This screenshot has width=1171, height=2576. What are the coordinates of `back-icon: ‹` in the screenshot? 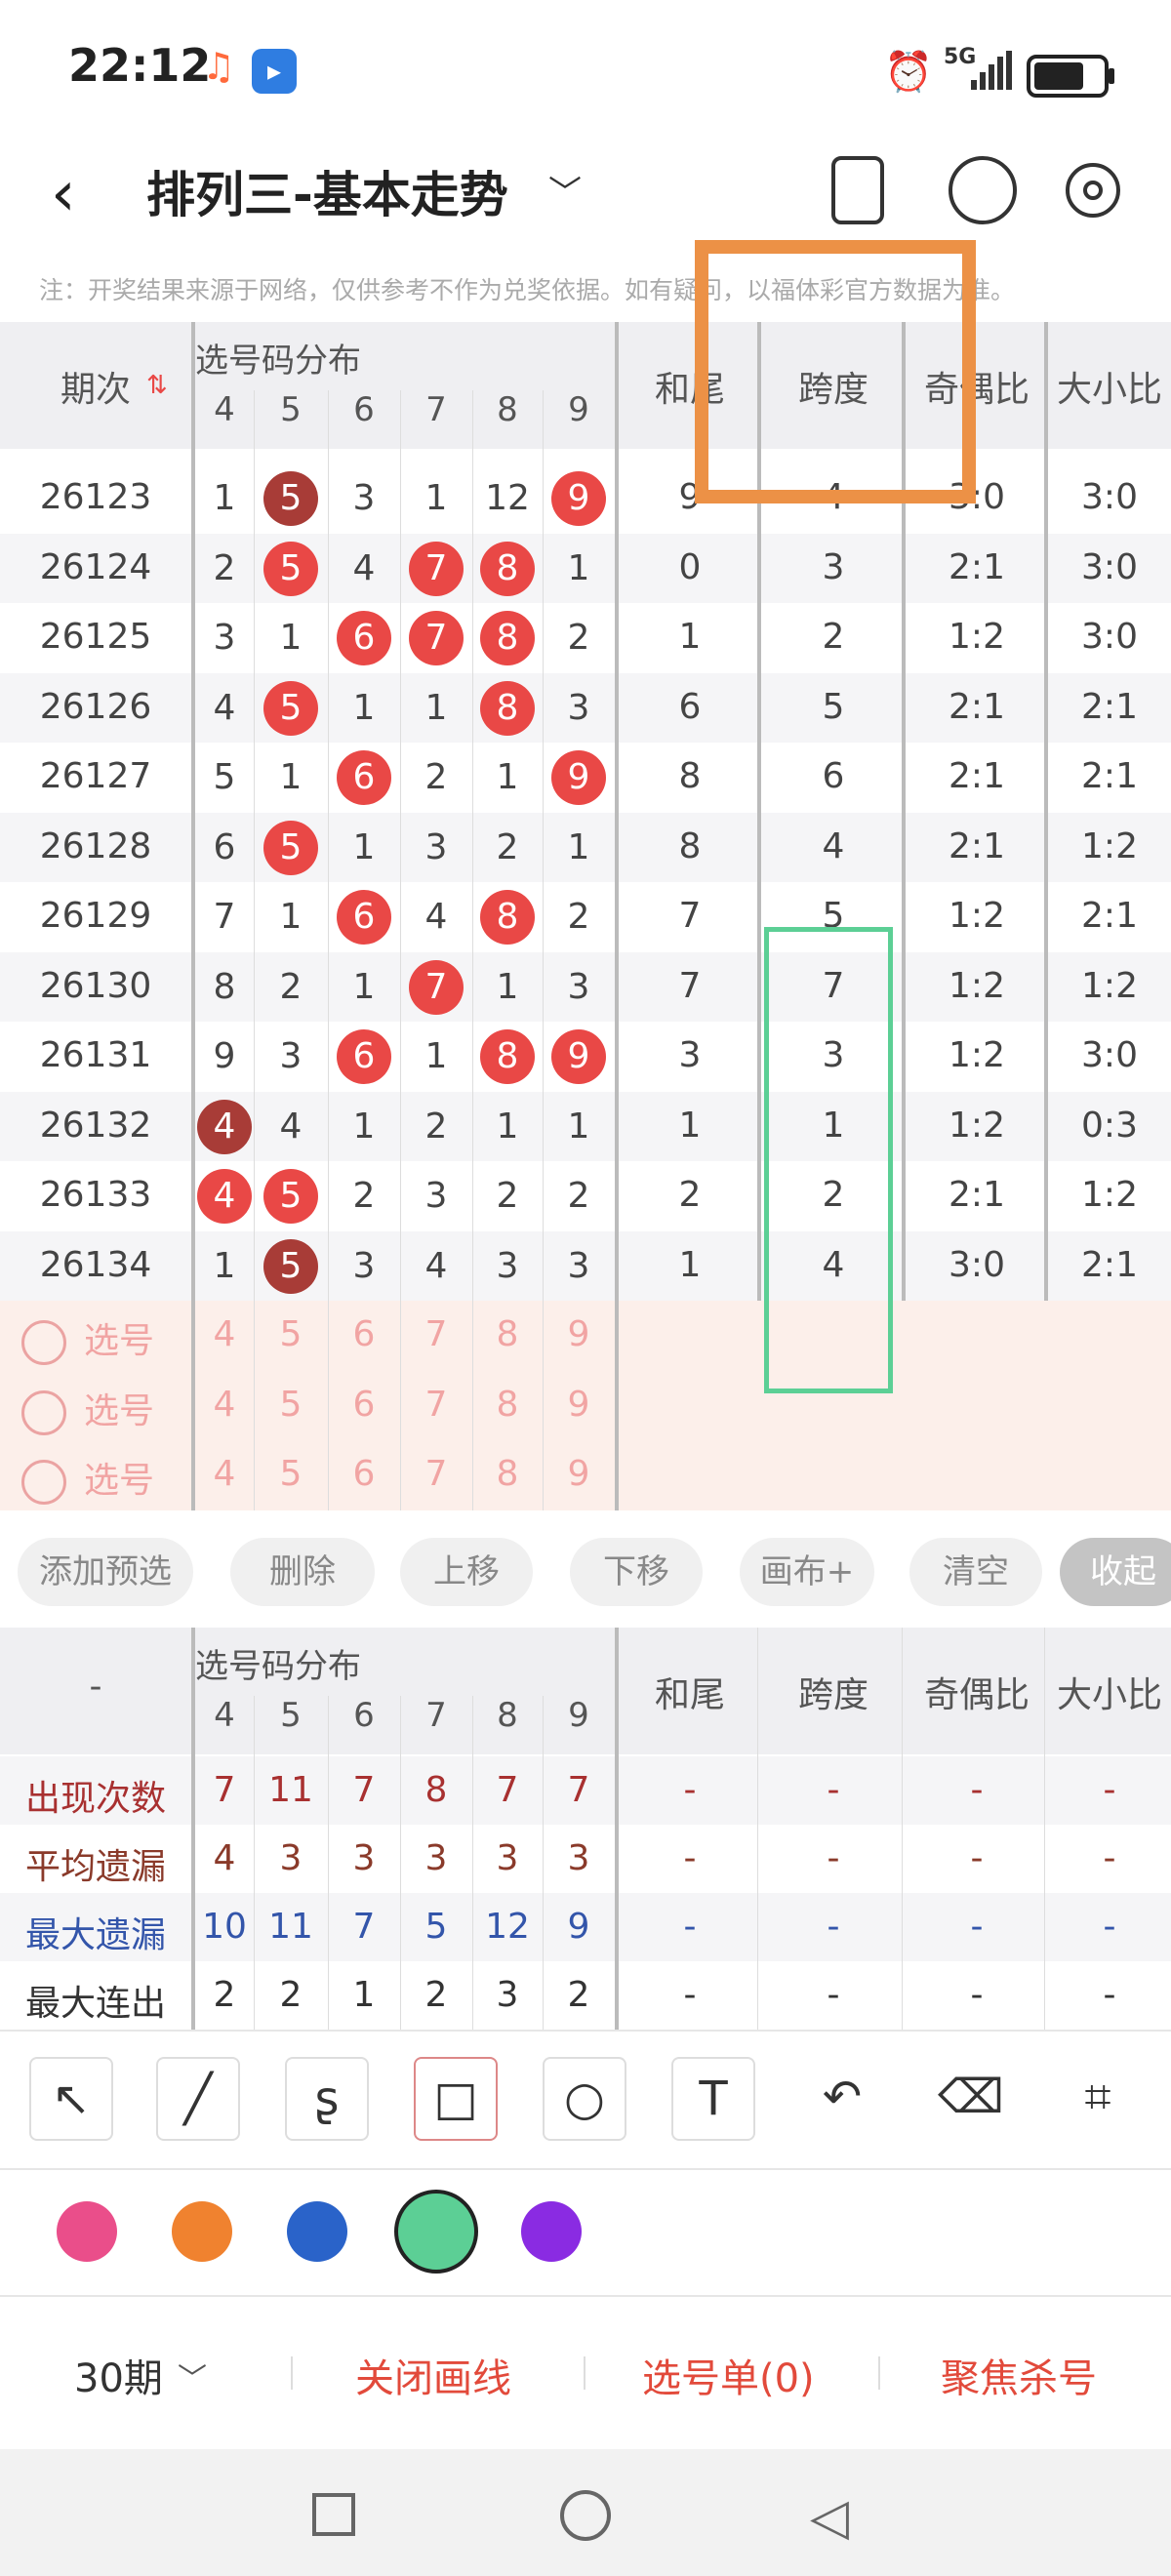 It's located at (63, 194).